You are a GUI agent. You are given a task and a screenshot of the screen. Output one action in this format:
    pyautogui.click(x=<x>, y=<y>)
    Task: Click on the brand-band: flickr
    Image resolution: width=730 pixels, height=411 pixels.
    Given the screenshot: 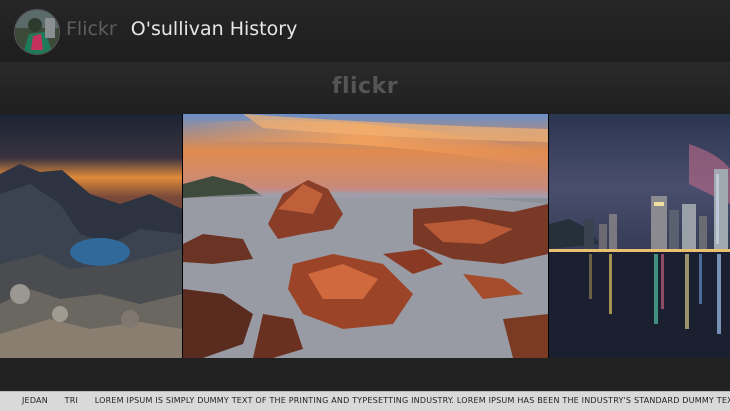 What is the action you would take?
    pyautogui.click(x=365, y=88)
    